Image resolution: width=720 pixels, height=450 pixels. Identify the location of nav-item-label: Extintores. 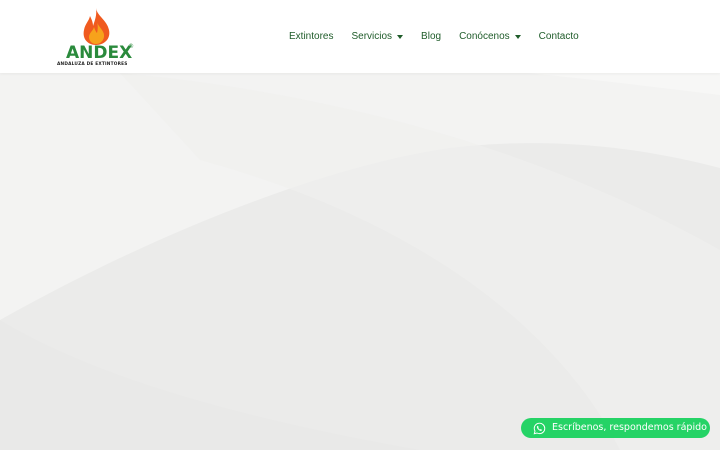
(311, 36).